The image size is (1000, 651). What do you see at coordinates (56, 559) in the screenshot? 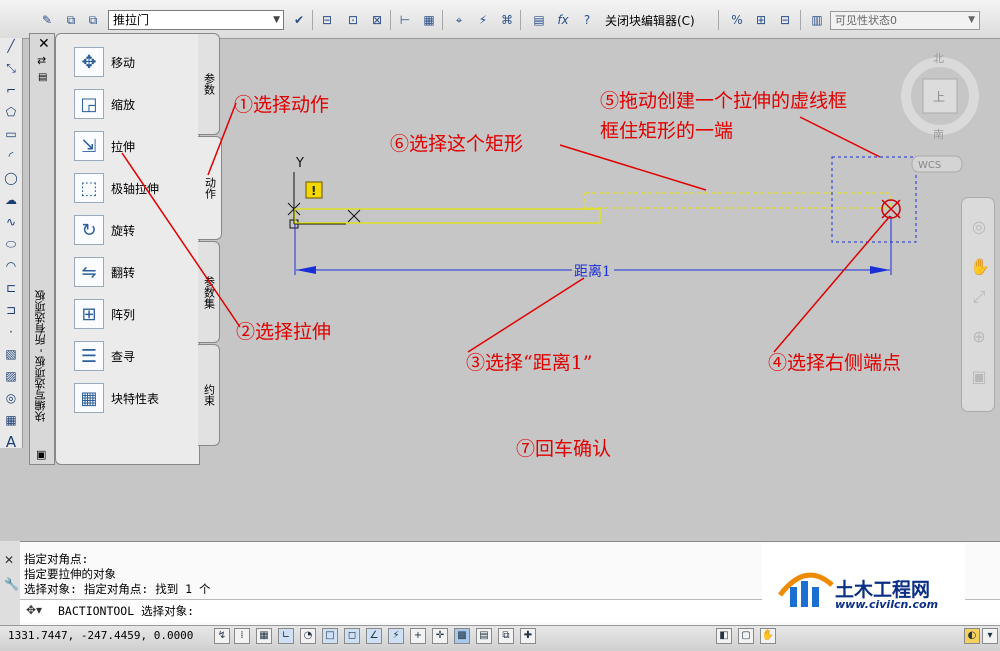
I see `command-history-line: 指定对角点:` at bounding box center [56, 559].